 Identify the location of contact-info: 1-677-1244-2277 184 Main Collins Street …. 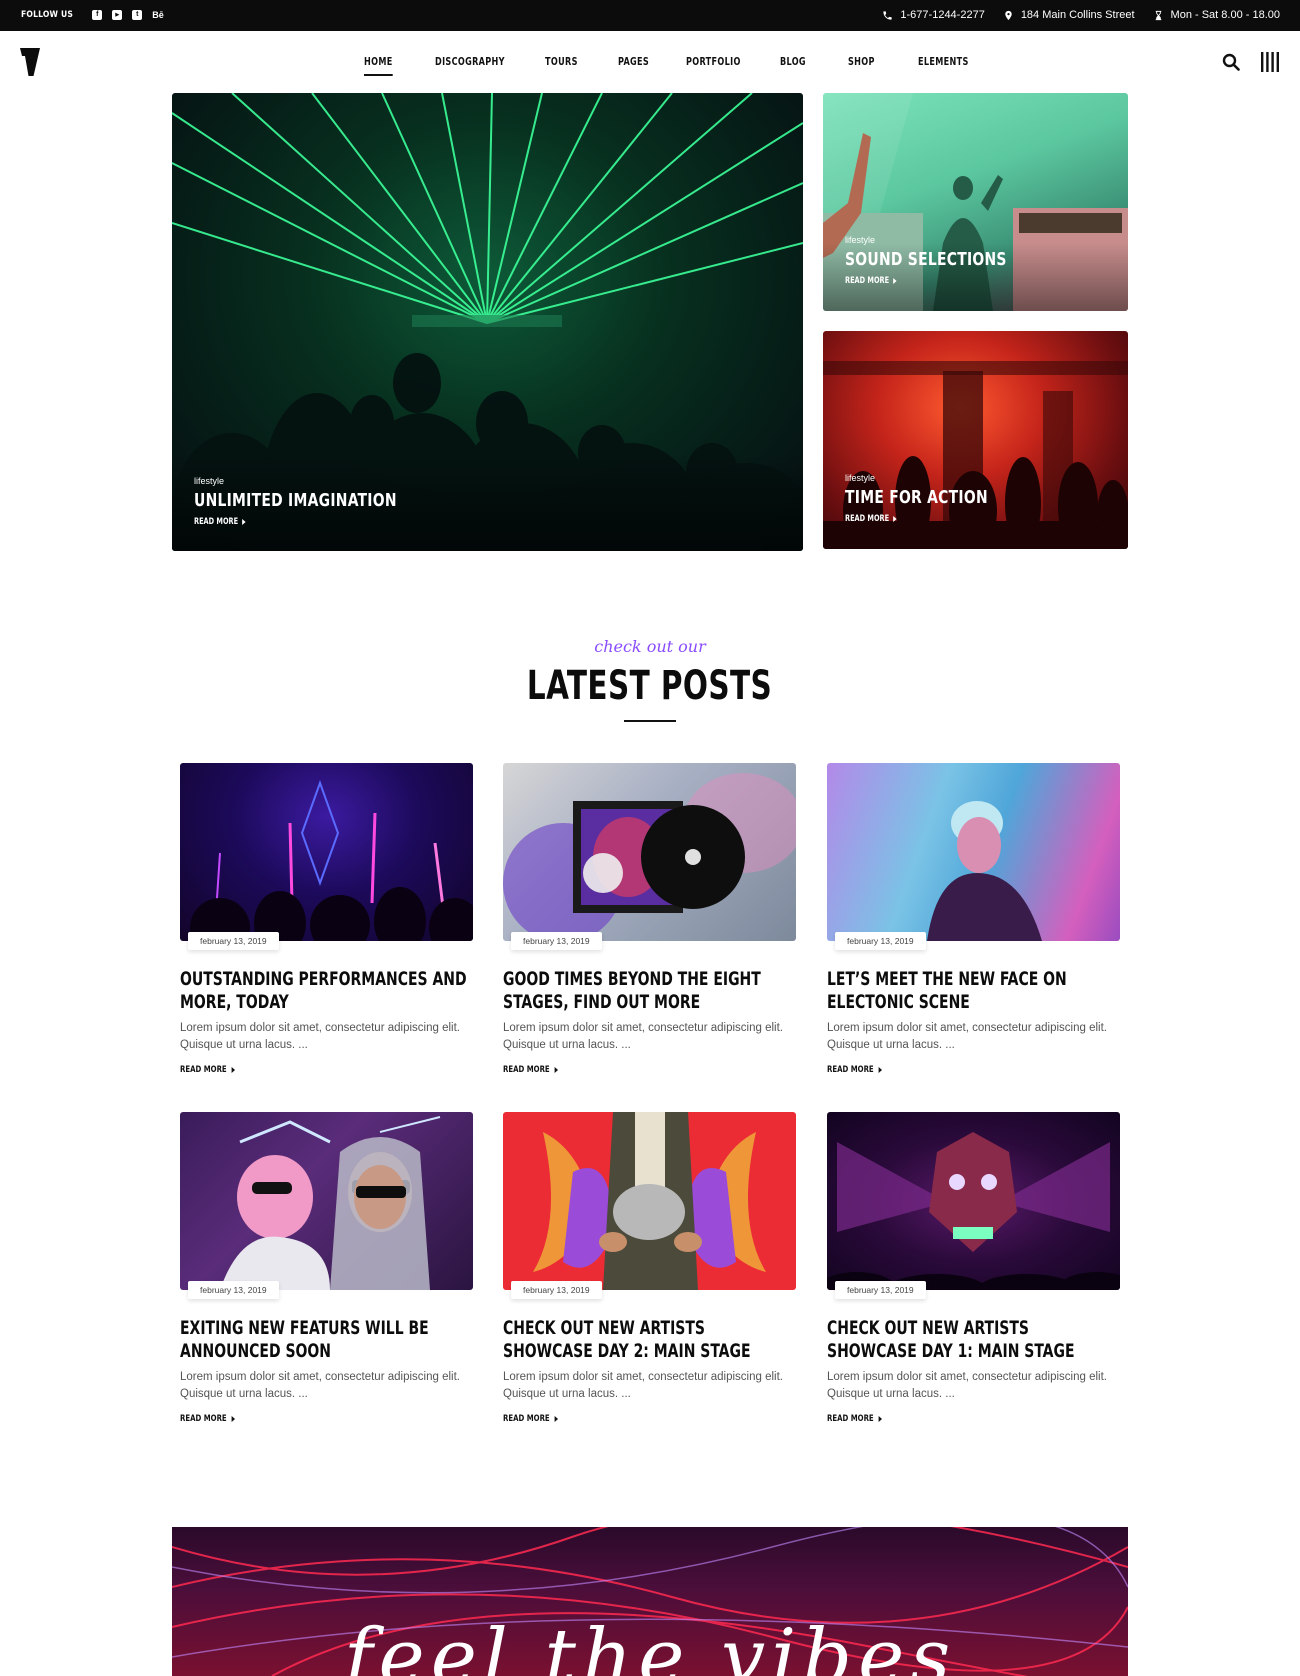
(1081, 15).